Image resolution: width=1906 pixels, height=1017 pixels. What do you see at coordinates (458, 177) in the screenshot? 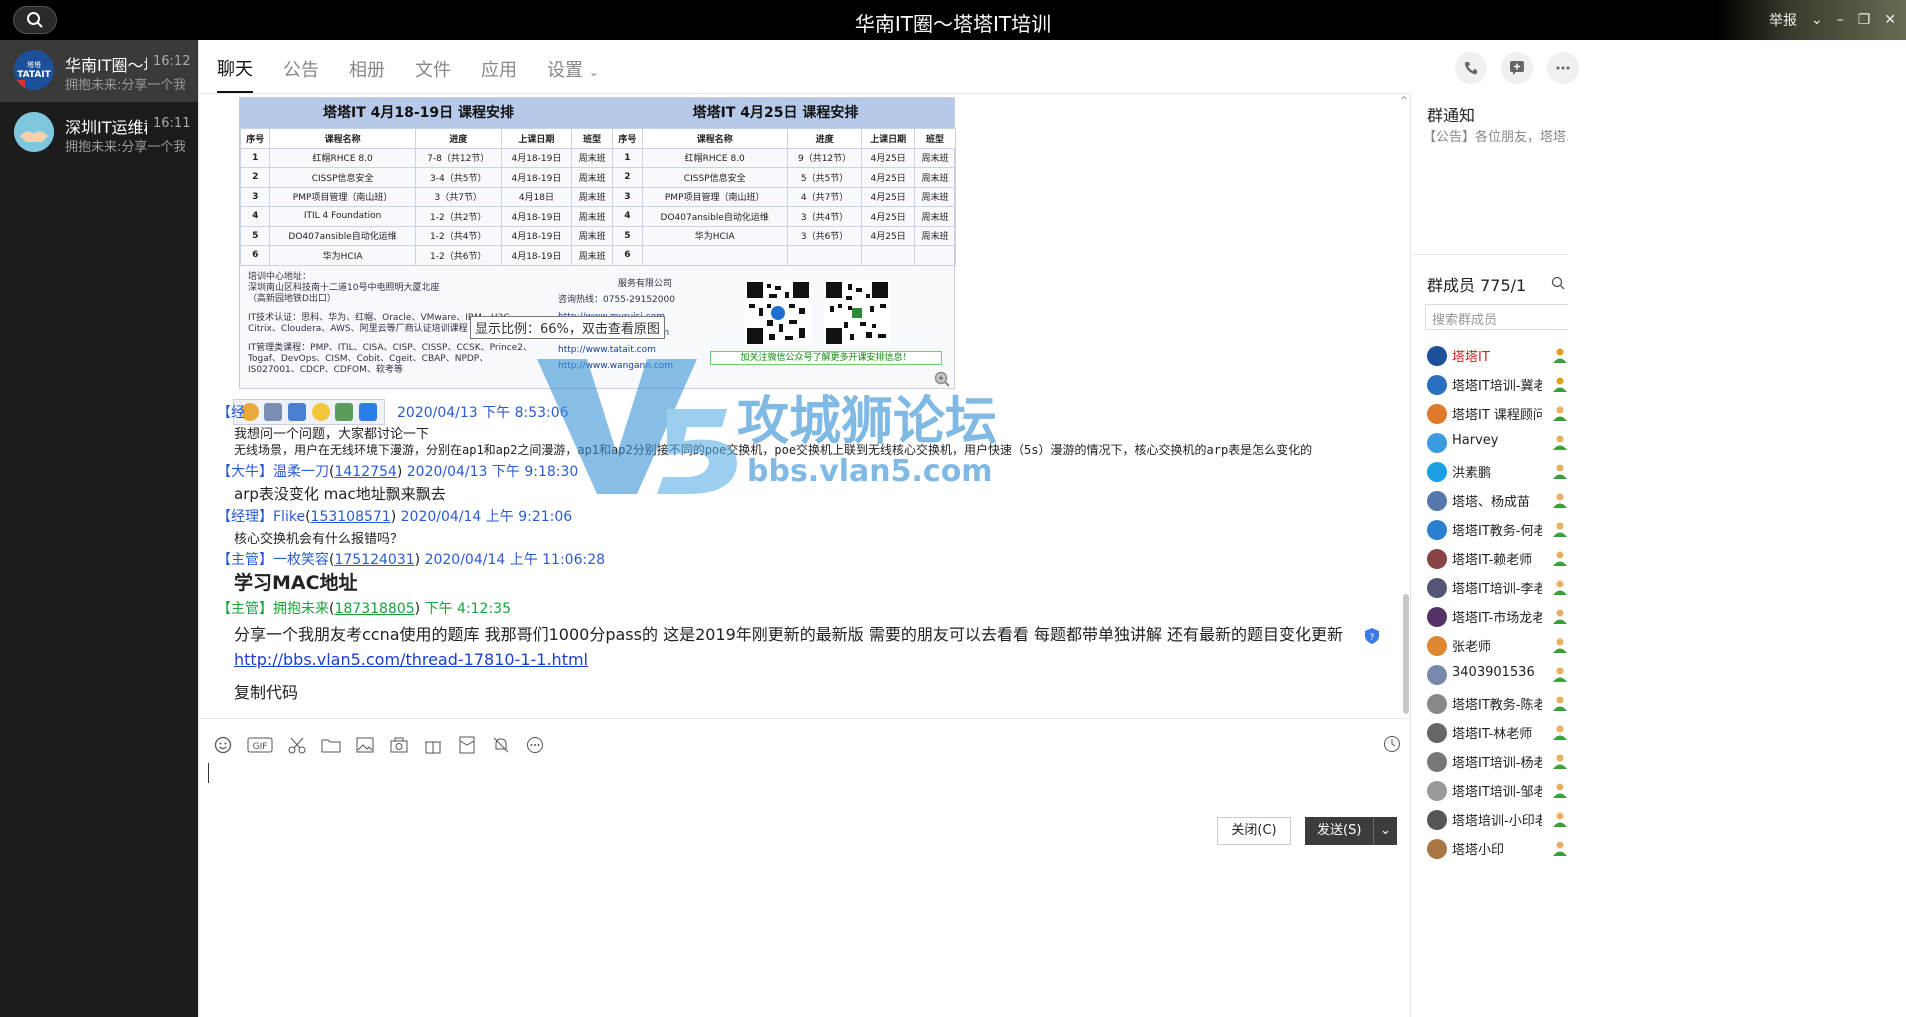
I see `schedule-cell: 3-4（共5节）` at bounding box center [458, 177].